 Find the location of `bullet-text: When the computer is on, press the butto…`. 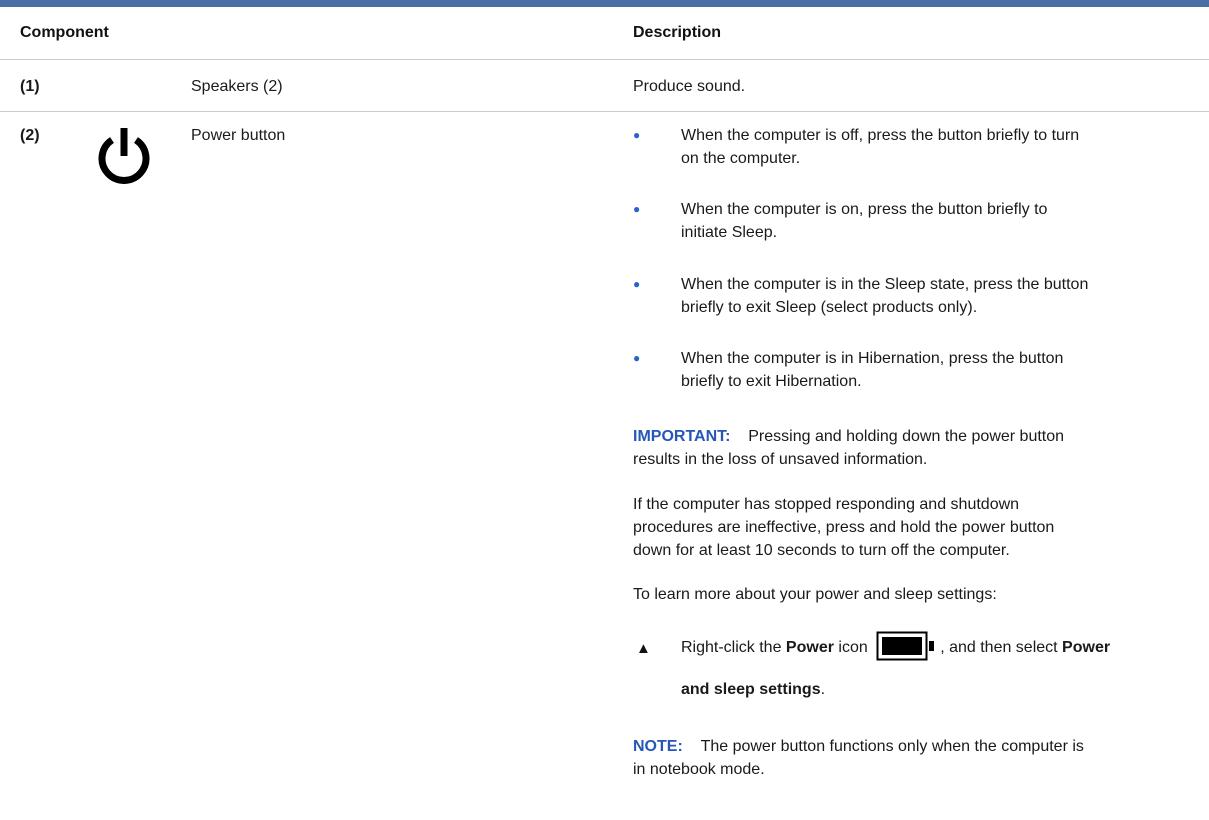

bullet-text: When the computer is on, press the butto… is located at coordinates (864, 221).